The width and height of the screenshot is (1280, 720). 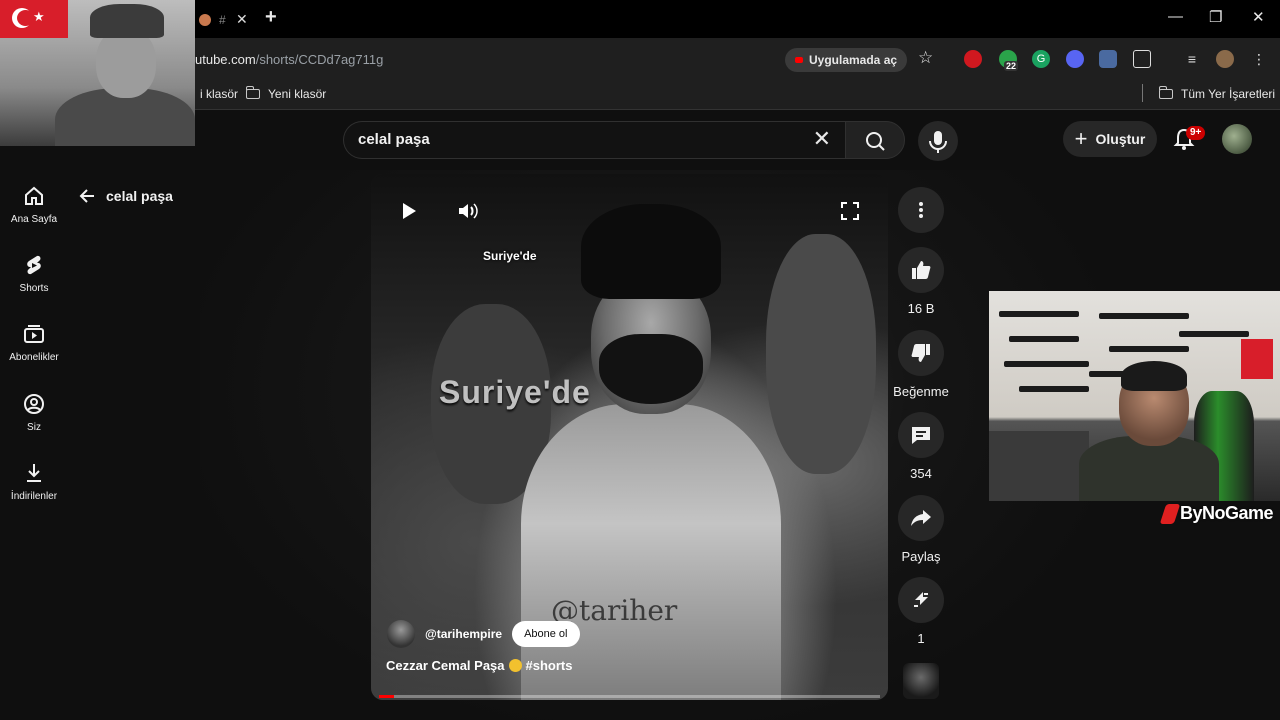 I want to click on like-count: 16 B, so click(x=921, y=308).